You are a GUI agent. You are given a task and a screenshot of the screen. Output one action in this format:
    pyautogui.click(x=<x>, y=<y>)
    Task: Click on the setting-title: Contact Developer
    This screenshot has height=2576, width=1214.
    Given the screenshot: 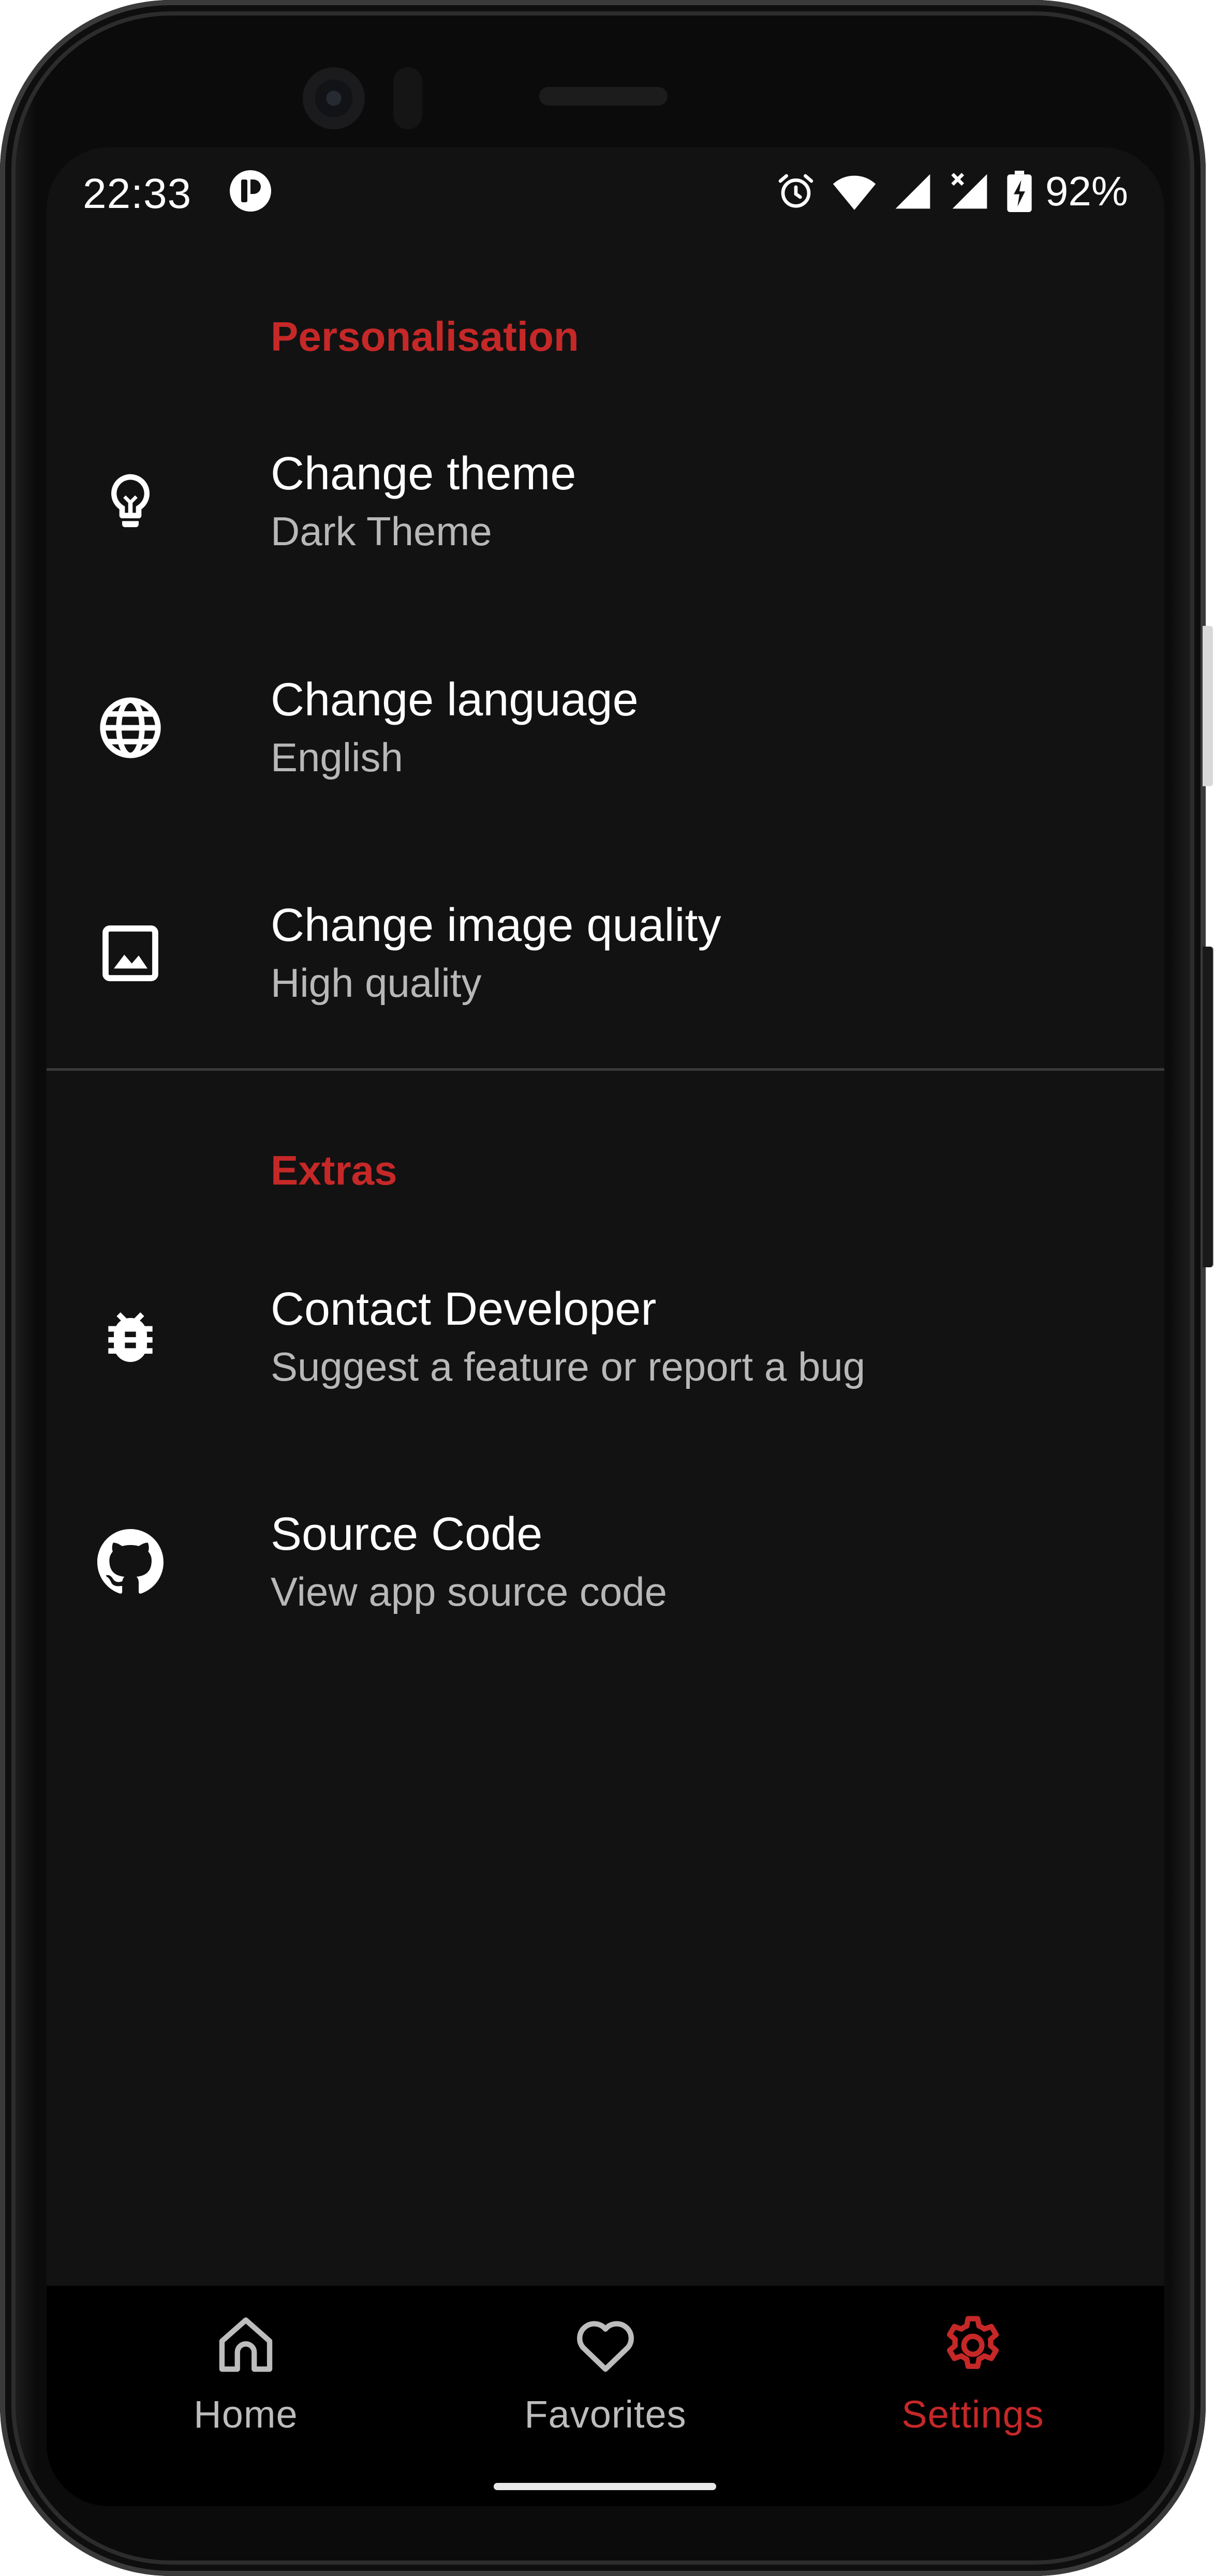 What is the action you would take?
    pyautogui.click(x=464, y=1309)
    